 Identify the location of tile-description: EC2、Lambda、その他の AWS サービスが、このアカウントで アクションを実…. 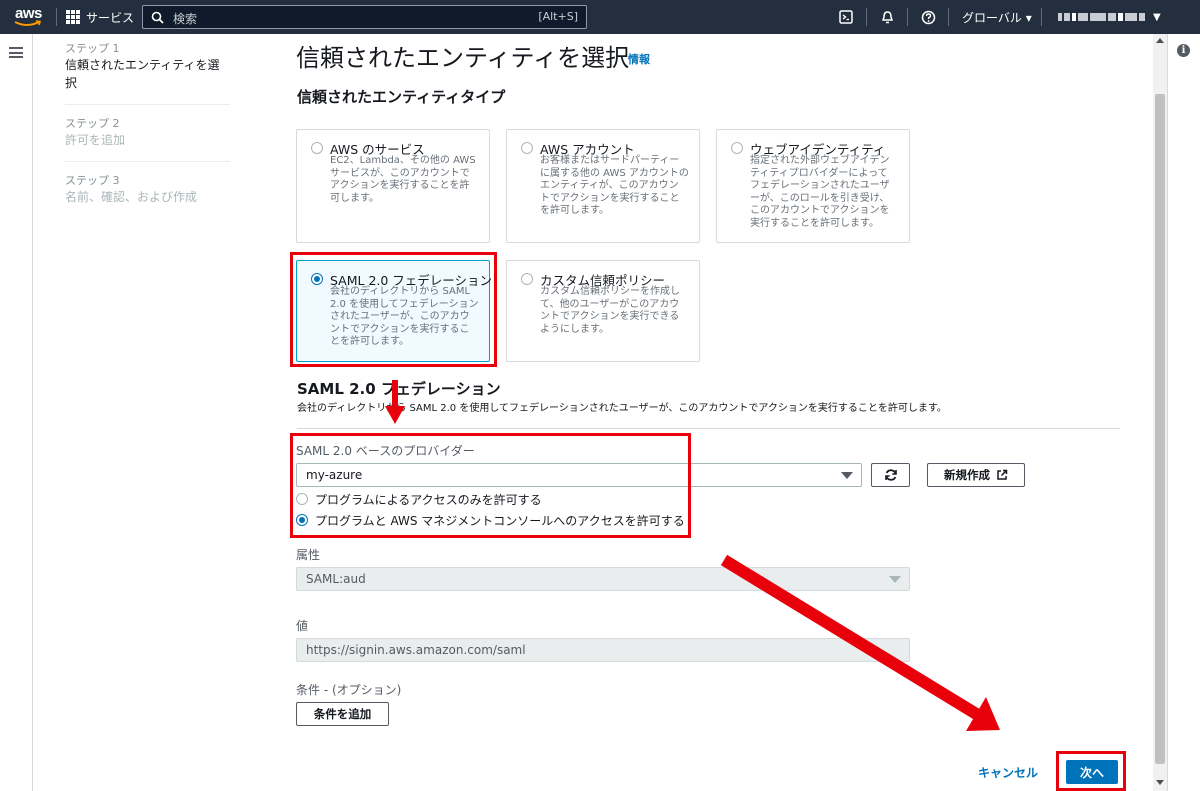
(403, 179).